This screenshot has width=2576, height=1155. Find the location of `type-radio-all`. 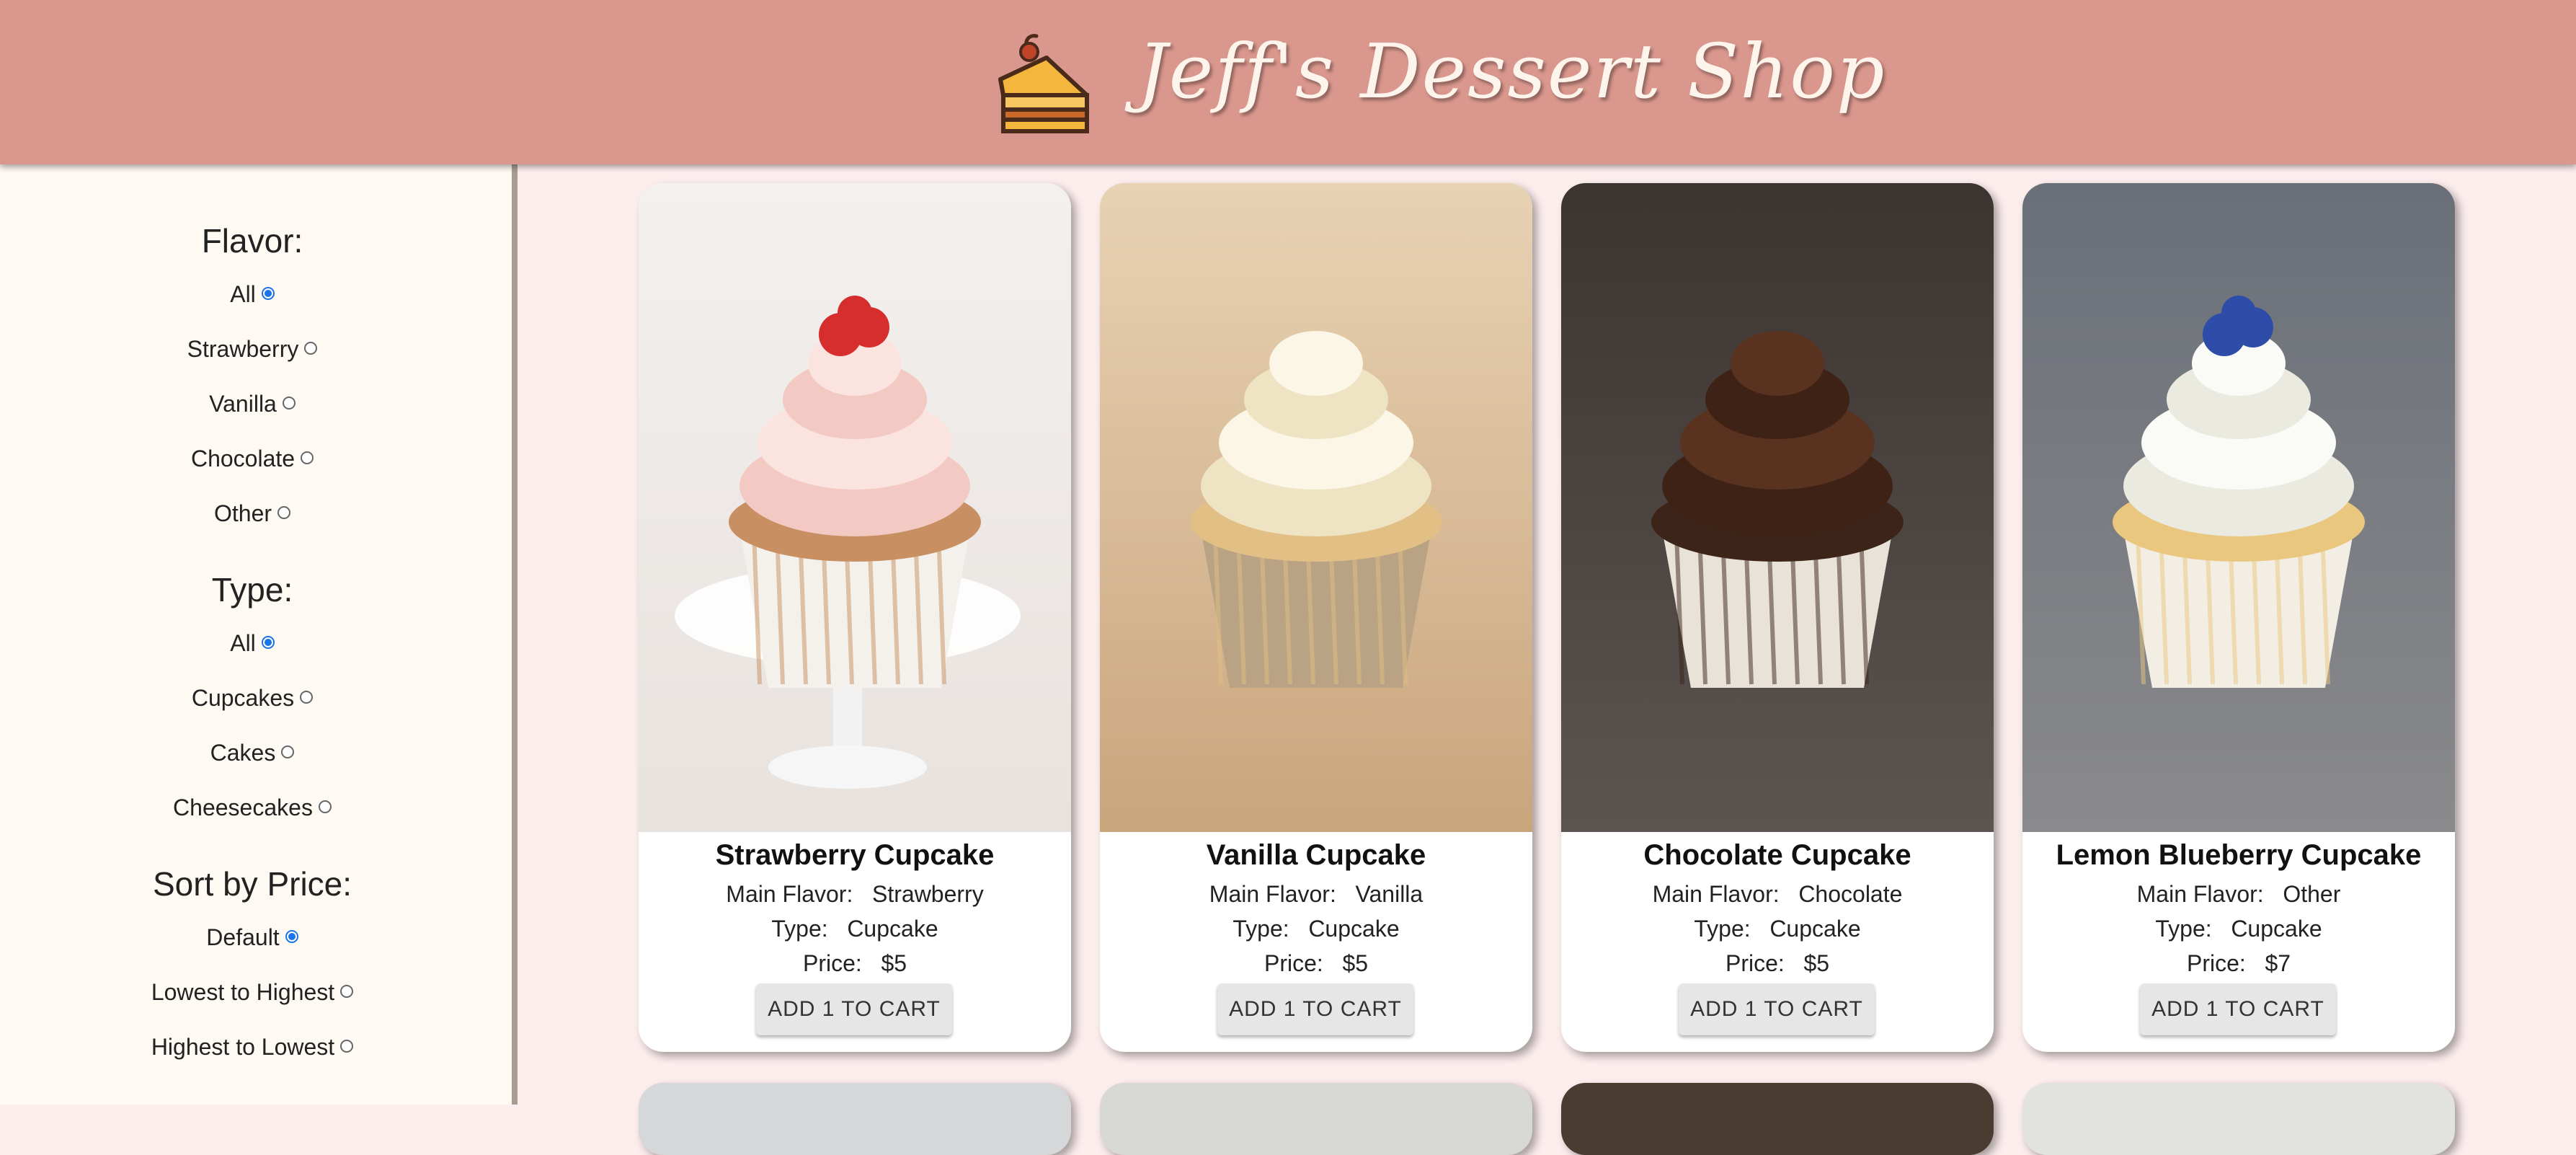

type-radio-all is located at coordinates (268, 642).